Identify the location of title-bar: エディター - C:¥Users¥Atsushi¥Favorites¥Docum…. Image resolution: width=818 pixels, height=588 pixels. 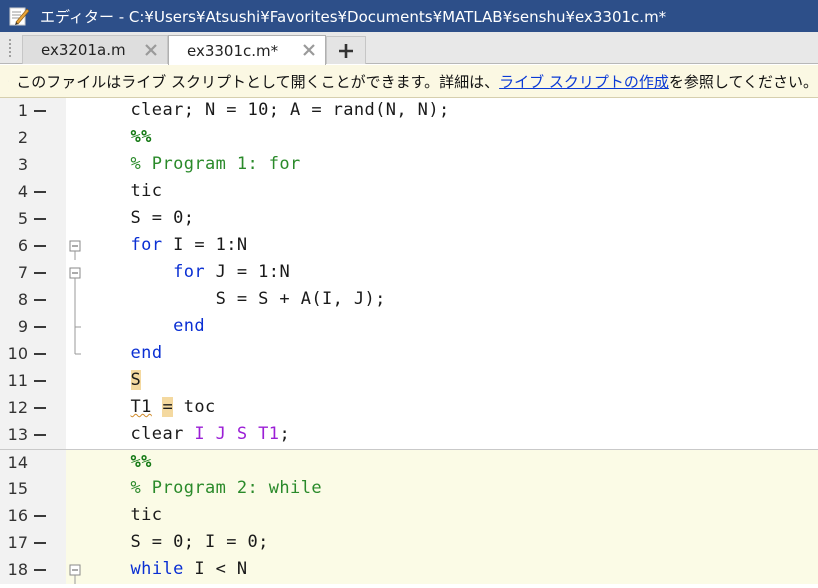
(409, 16).